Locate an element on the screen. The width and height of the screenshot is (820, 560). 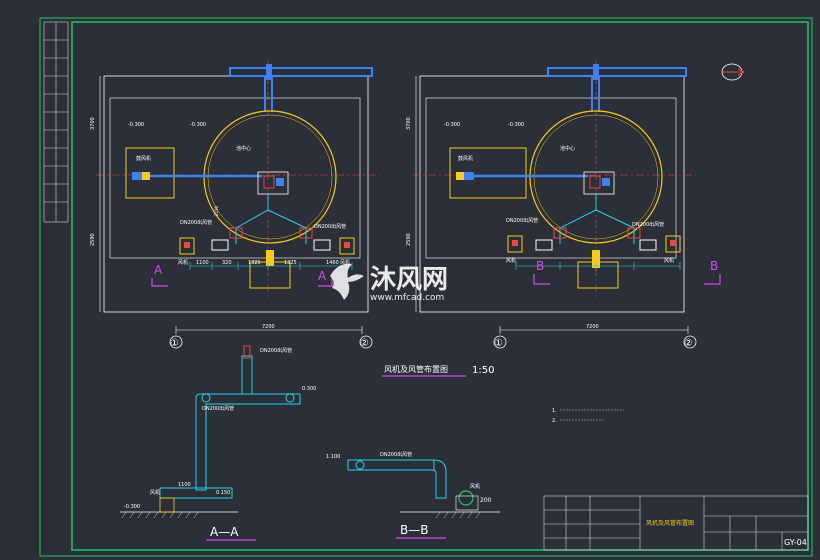
watermark: 沐风网 www.mfcad.com is located at coordinates (389, 283).